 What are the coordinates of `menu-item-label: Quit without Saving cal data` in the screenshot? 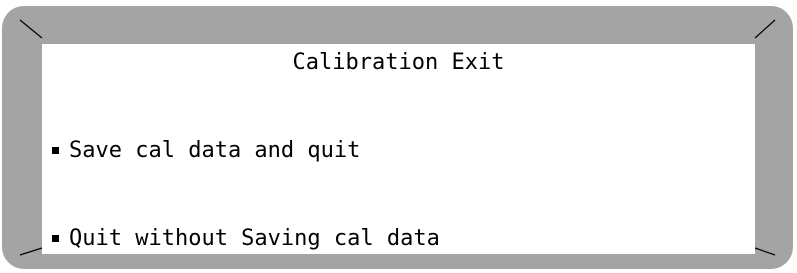 It's located at (254, 238).